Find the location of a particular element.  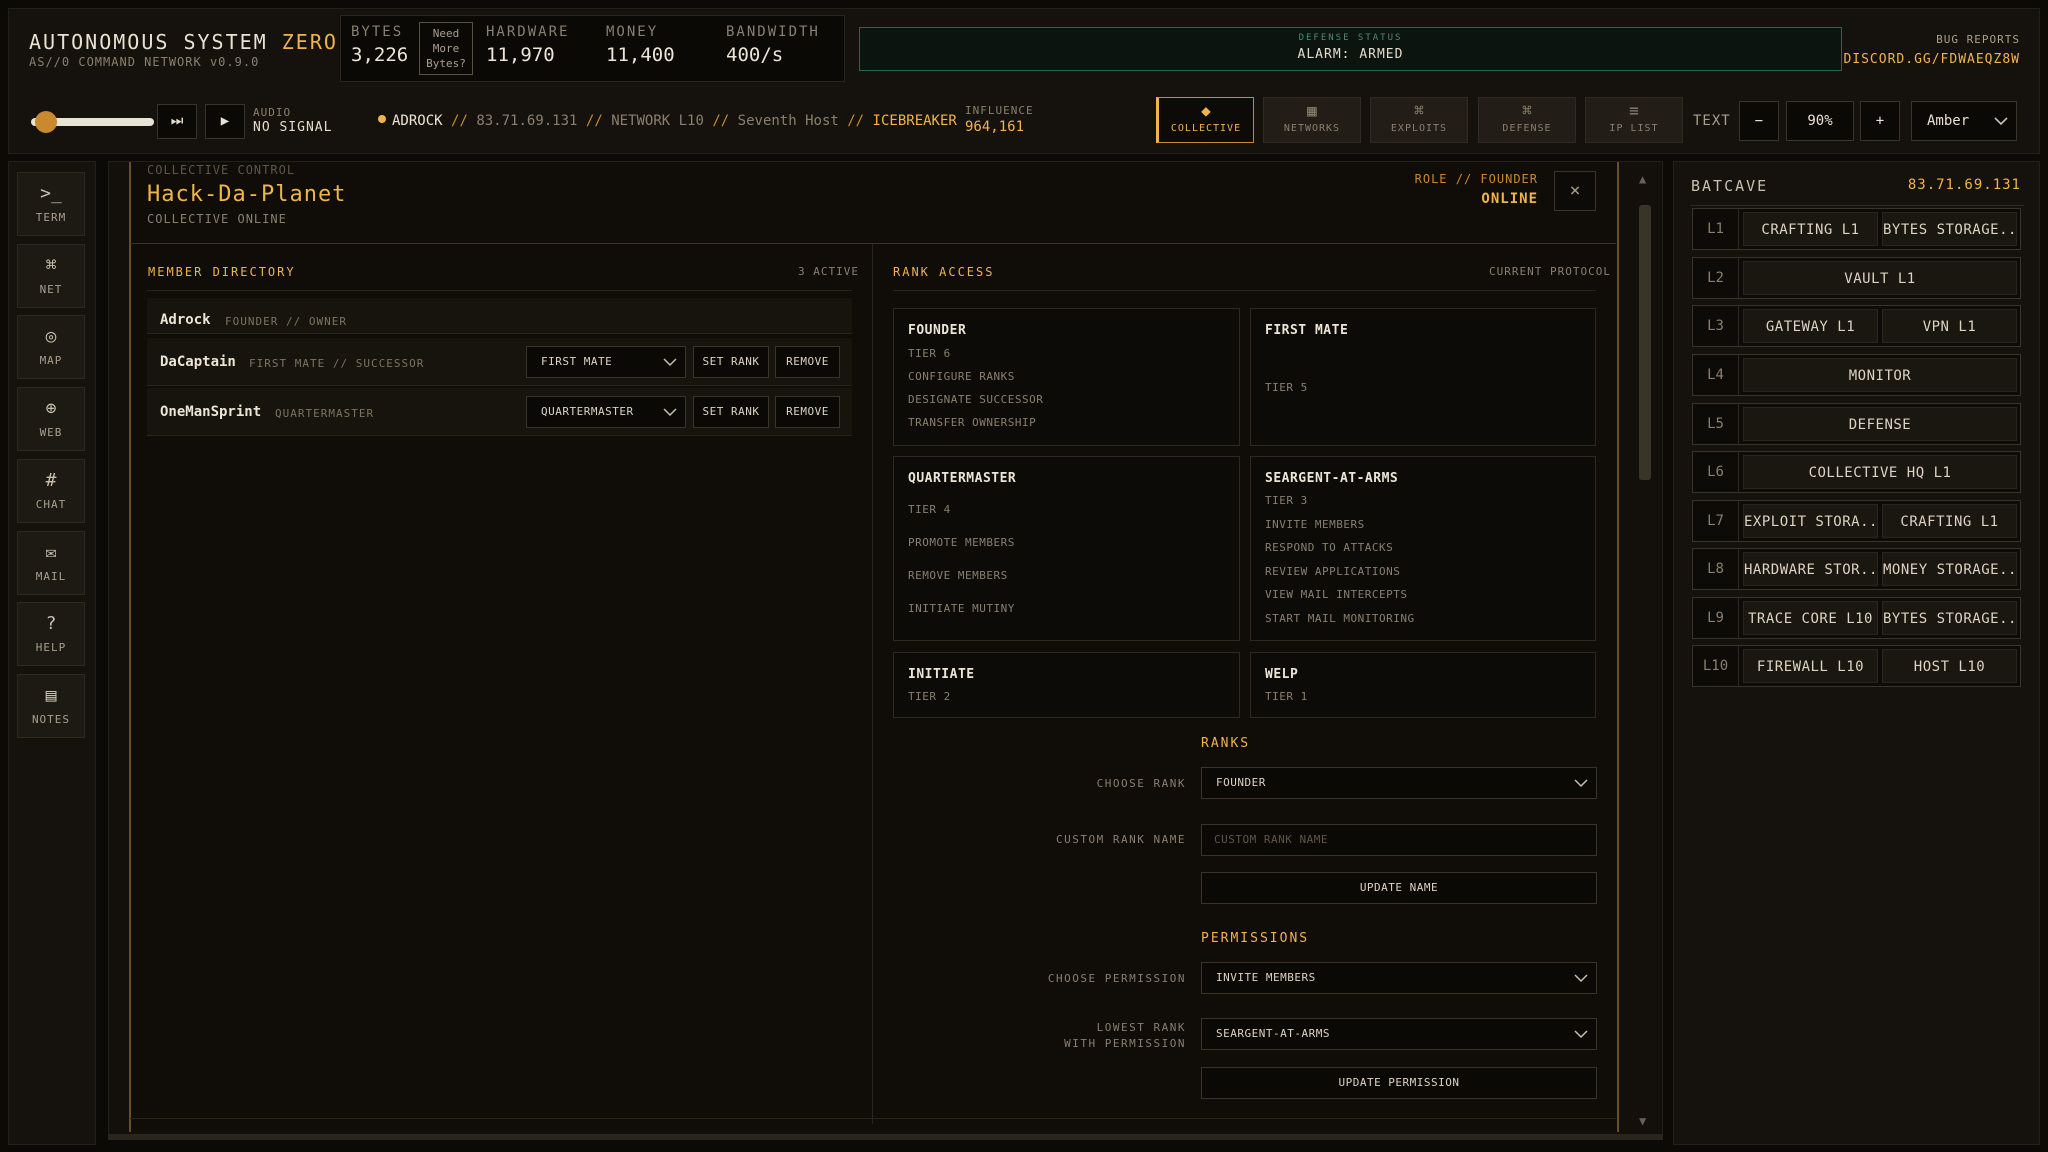

layer-slot: COLLECTIVE HQ L1 is located at coordinates (1880, 472).